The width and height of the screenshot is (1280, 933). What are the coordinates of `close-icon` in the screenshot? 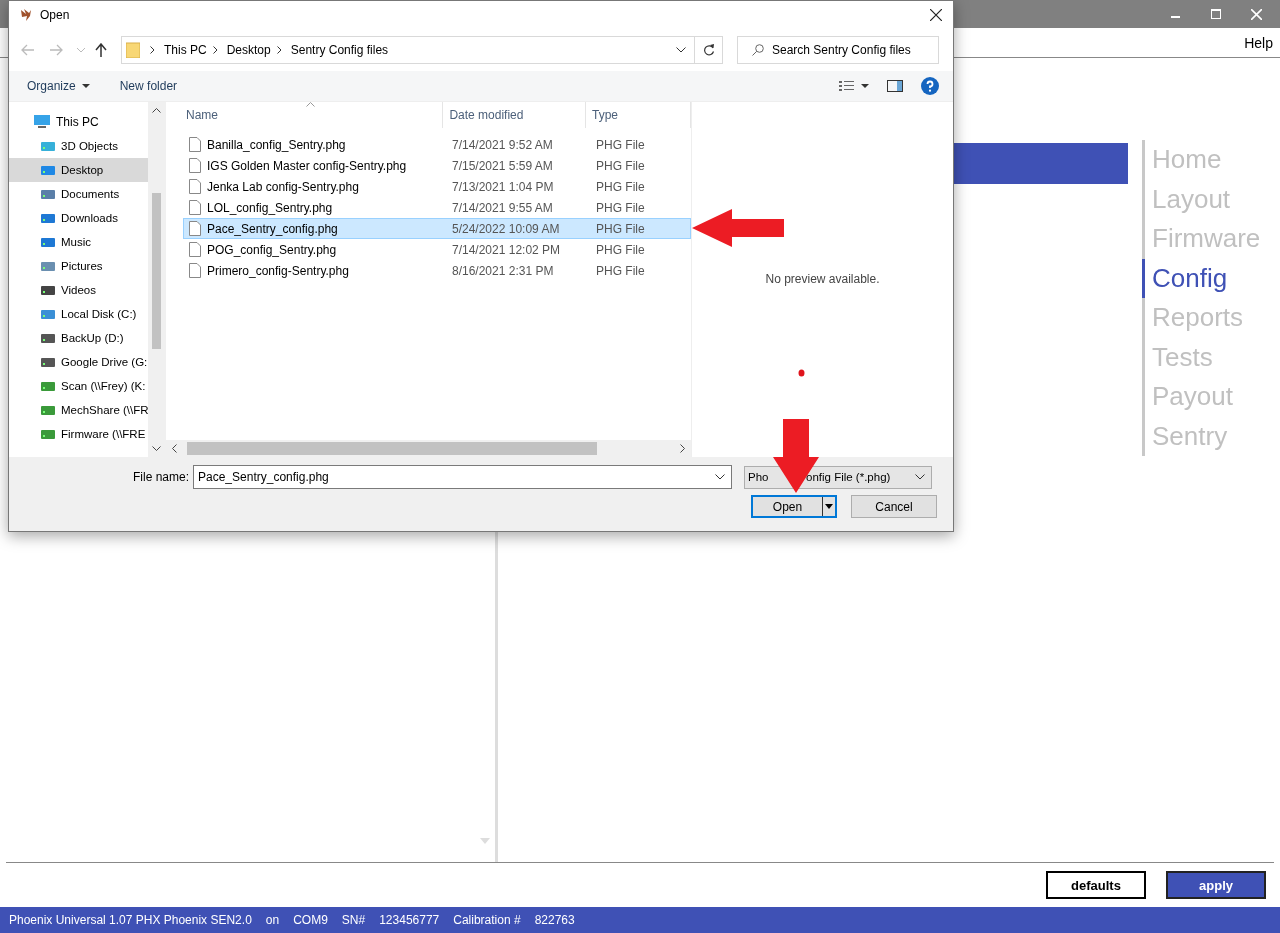 It's located at (936, 15).